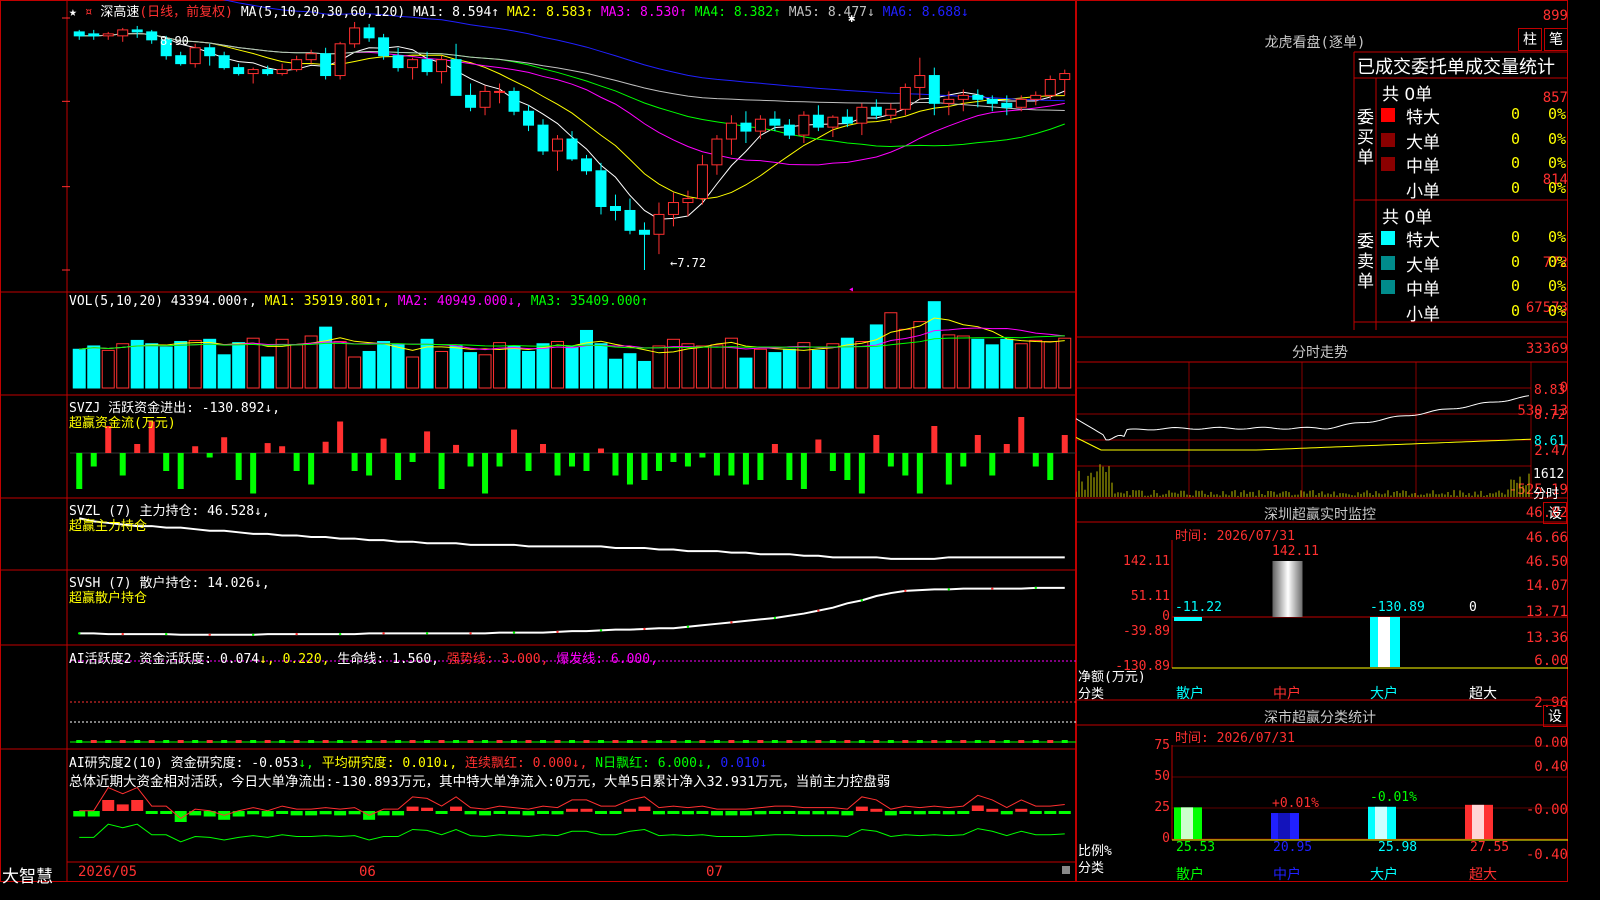  Describe the element at coordinates (1500, 114) in the screenshot. I see `order-count: 0` at that location.